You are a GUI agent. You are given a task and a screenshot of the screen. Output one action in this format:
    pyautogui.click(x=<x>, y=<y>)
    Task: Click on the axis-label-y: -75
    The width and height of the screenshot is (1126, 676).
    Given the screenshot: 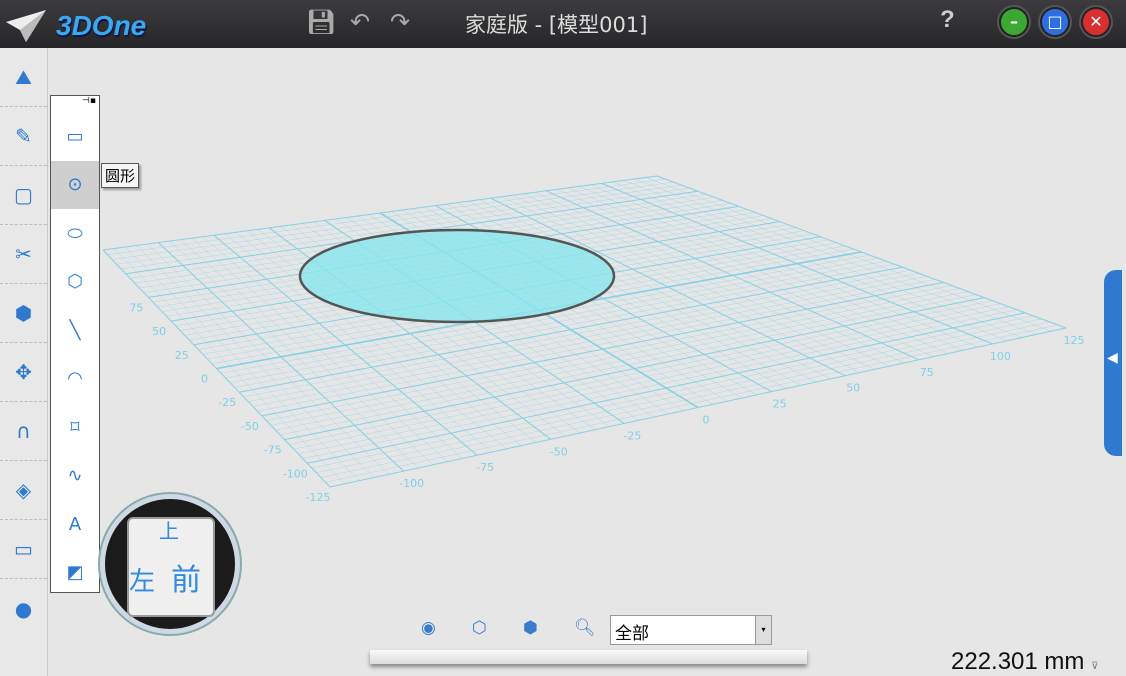 What is the action you would take?
    pyautogui.click(x=273, y=450)
    